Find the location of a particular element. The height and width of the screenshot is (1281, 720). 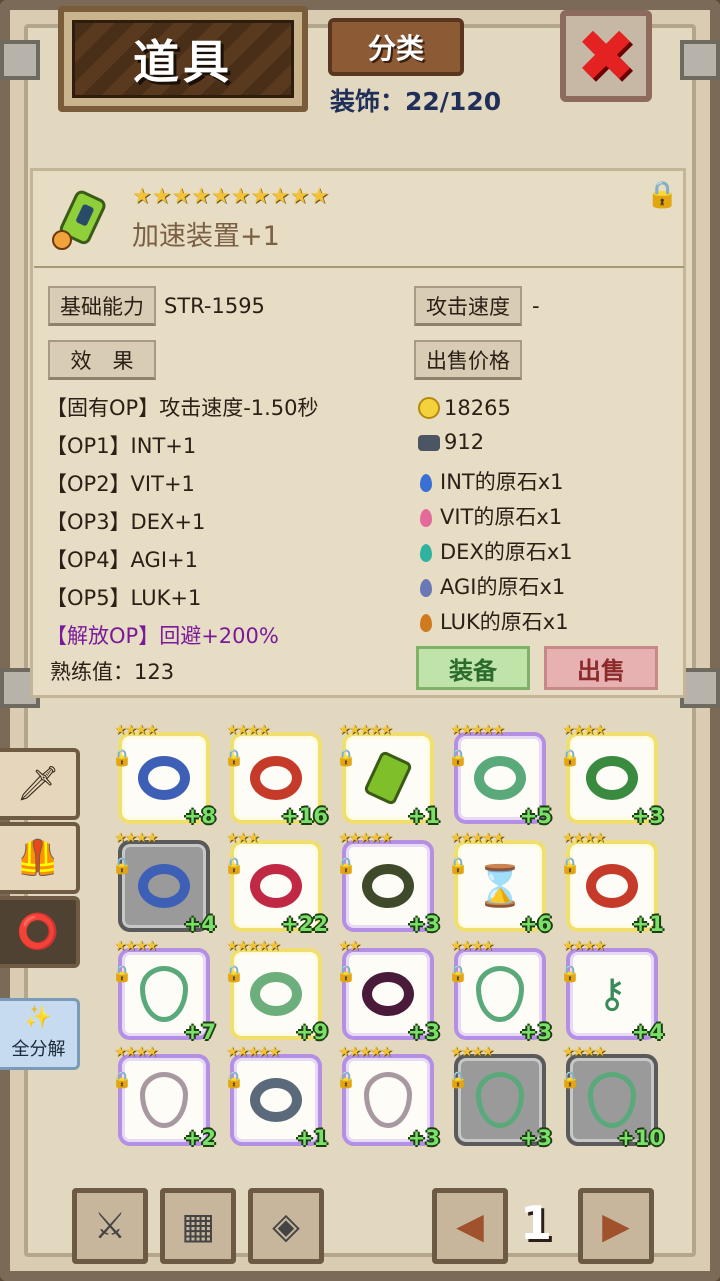

effect-line: 【固有OP】攻击速度-1.50秒 is located at coordinates (182, 408).